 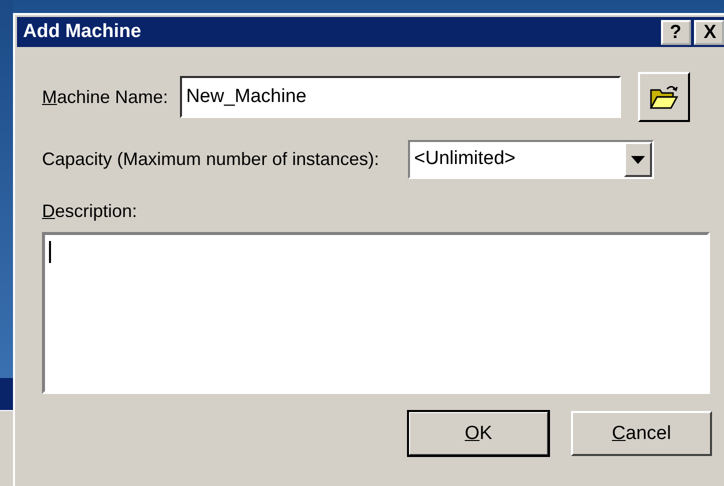 What do you see at coordinates (641, 433) in the screenshot?
I see `cancel-button: Cancel` at bounding box center [641, 433].